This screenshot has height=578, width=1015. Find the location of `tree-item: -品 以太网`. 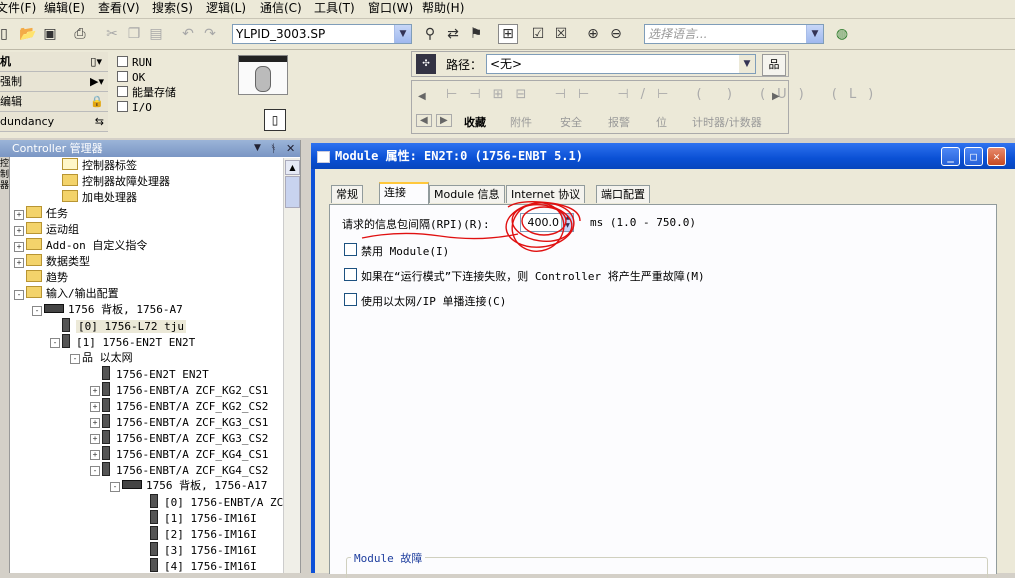

tree-item: -品 以太网 is located at coordinates (101, 358).